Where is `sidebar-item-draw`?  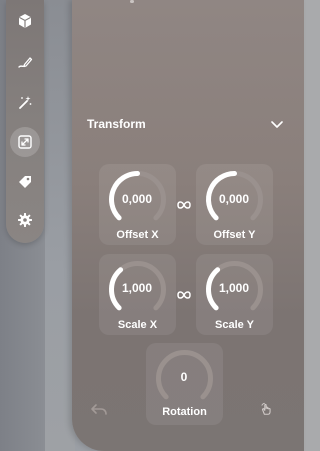 sidebar-item-draw is located at coordinates (25, 62).